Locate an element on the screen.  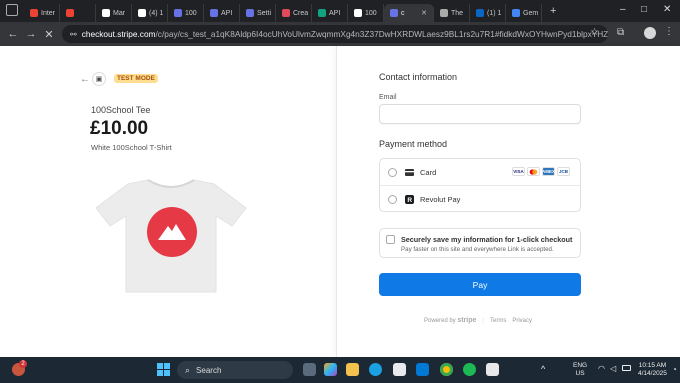
pay-button: Pay is located at coordinates (480, 284).